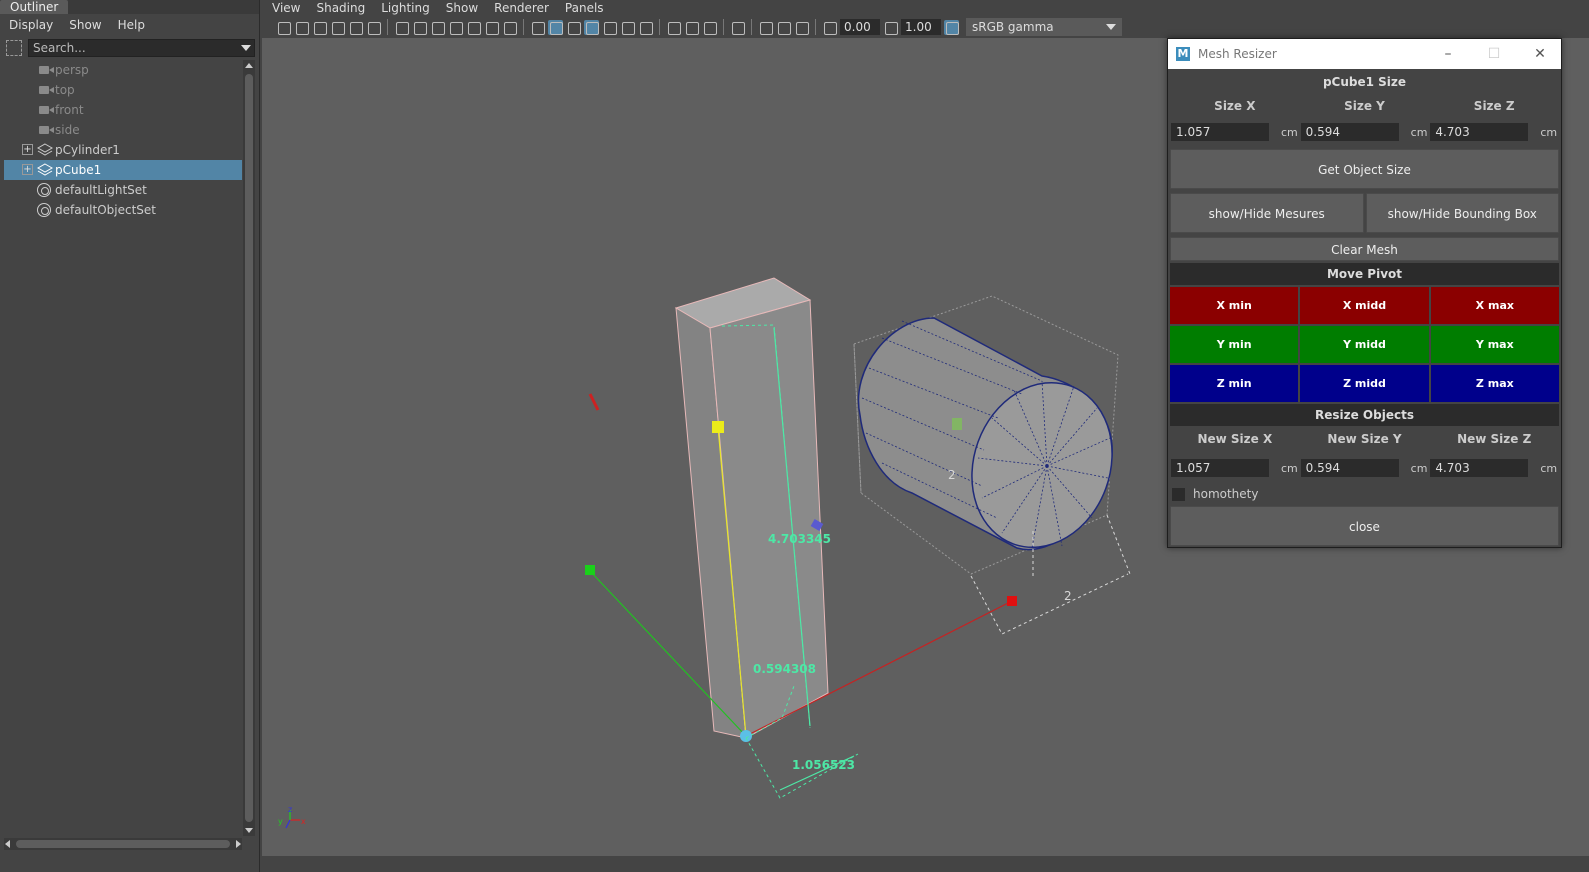 This screenshot has width=1589, height=872. Describe the element at coordinates (591, 27) in the screenshot. I see `wireframe-on-shaded-icon` at that location.